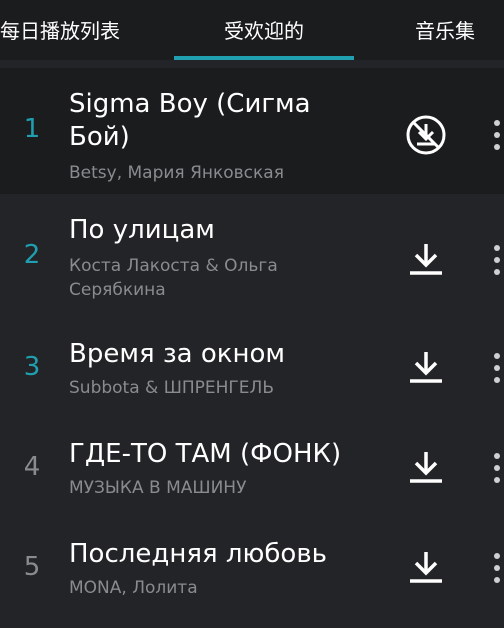 The width and height of the screenshot is (504, 628). Describe the element at coordinates (32, 129) in the screenshot. I see `song-rank: 1` at that location.